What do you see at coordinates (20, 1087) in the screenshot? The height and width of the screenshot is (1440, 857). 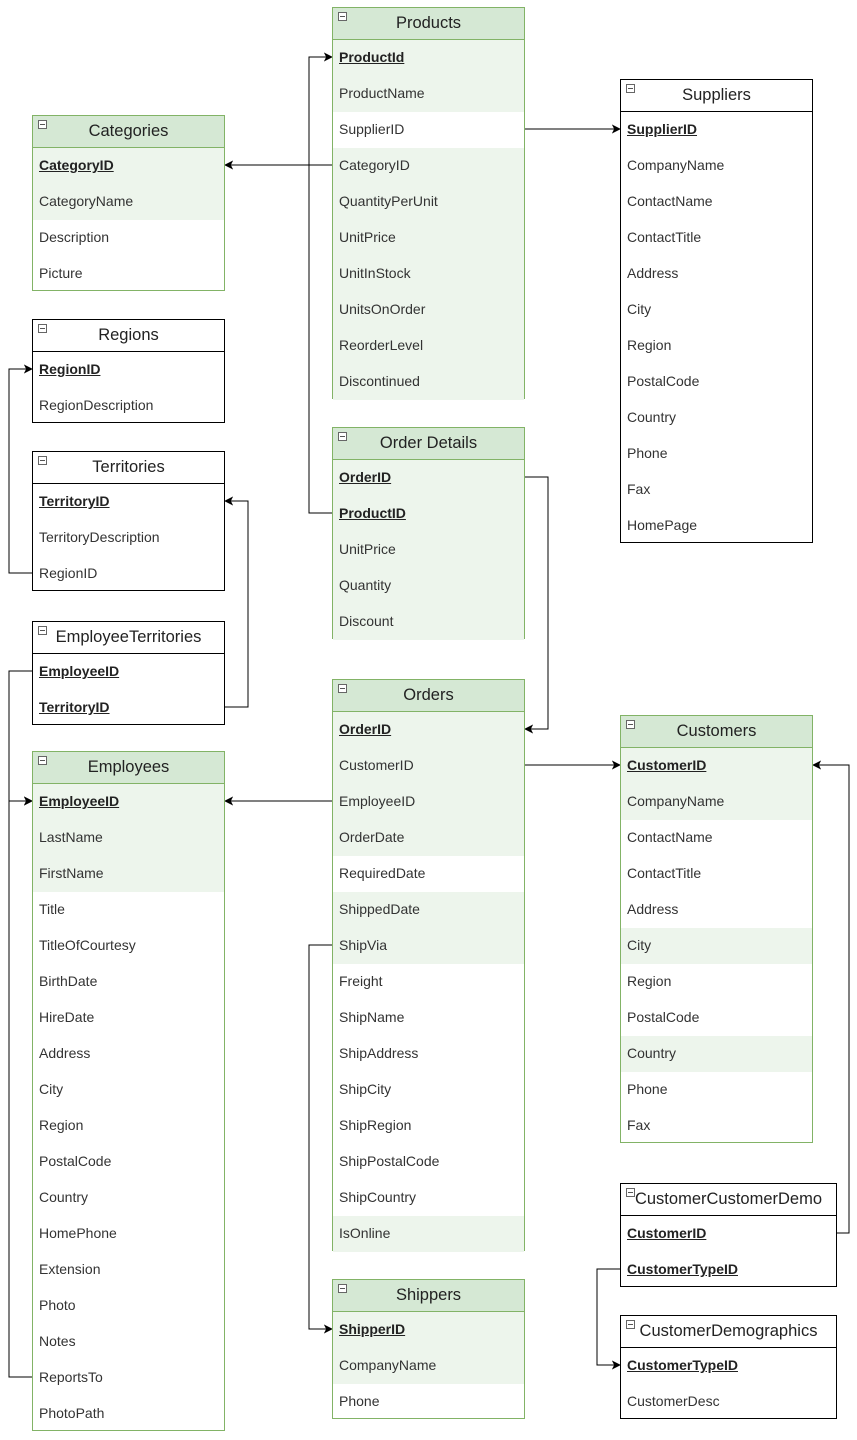 I see `relationship-arrow-employees-to-employees` at bounding box center [20, 1087].